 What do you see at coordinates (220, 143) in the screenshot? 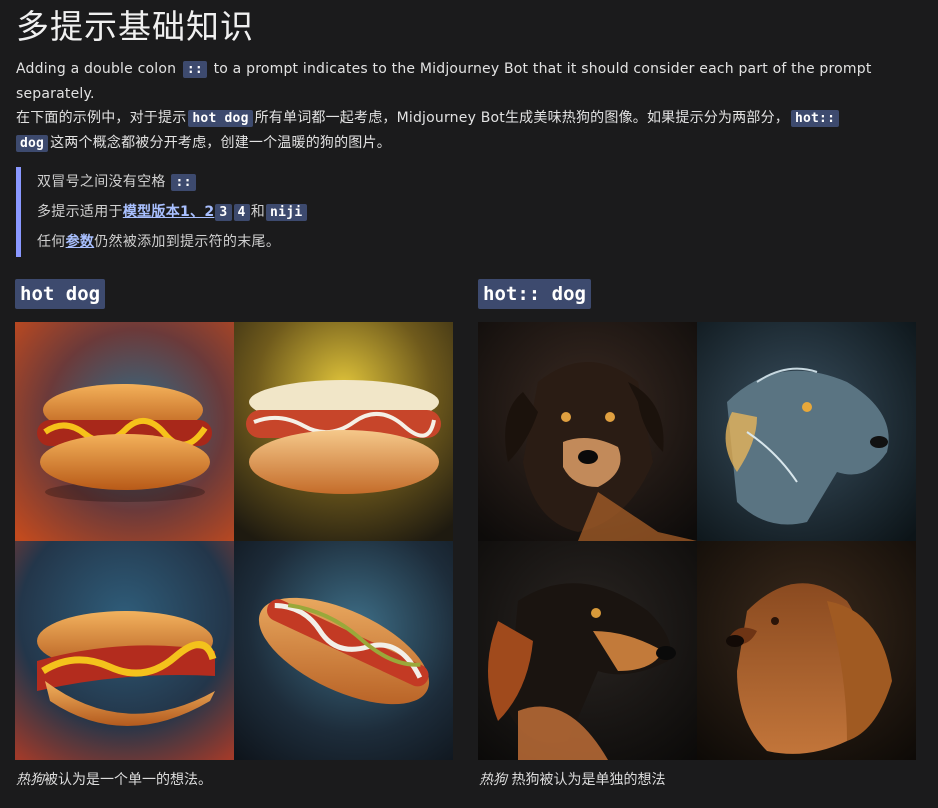
I see `intro-text-segment: 这两个概念都被分开考虑，创建一个温暖的狗的图片。` at bounding box center [220, 143].